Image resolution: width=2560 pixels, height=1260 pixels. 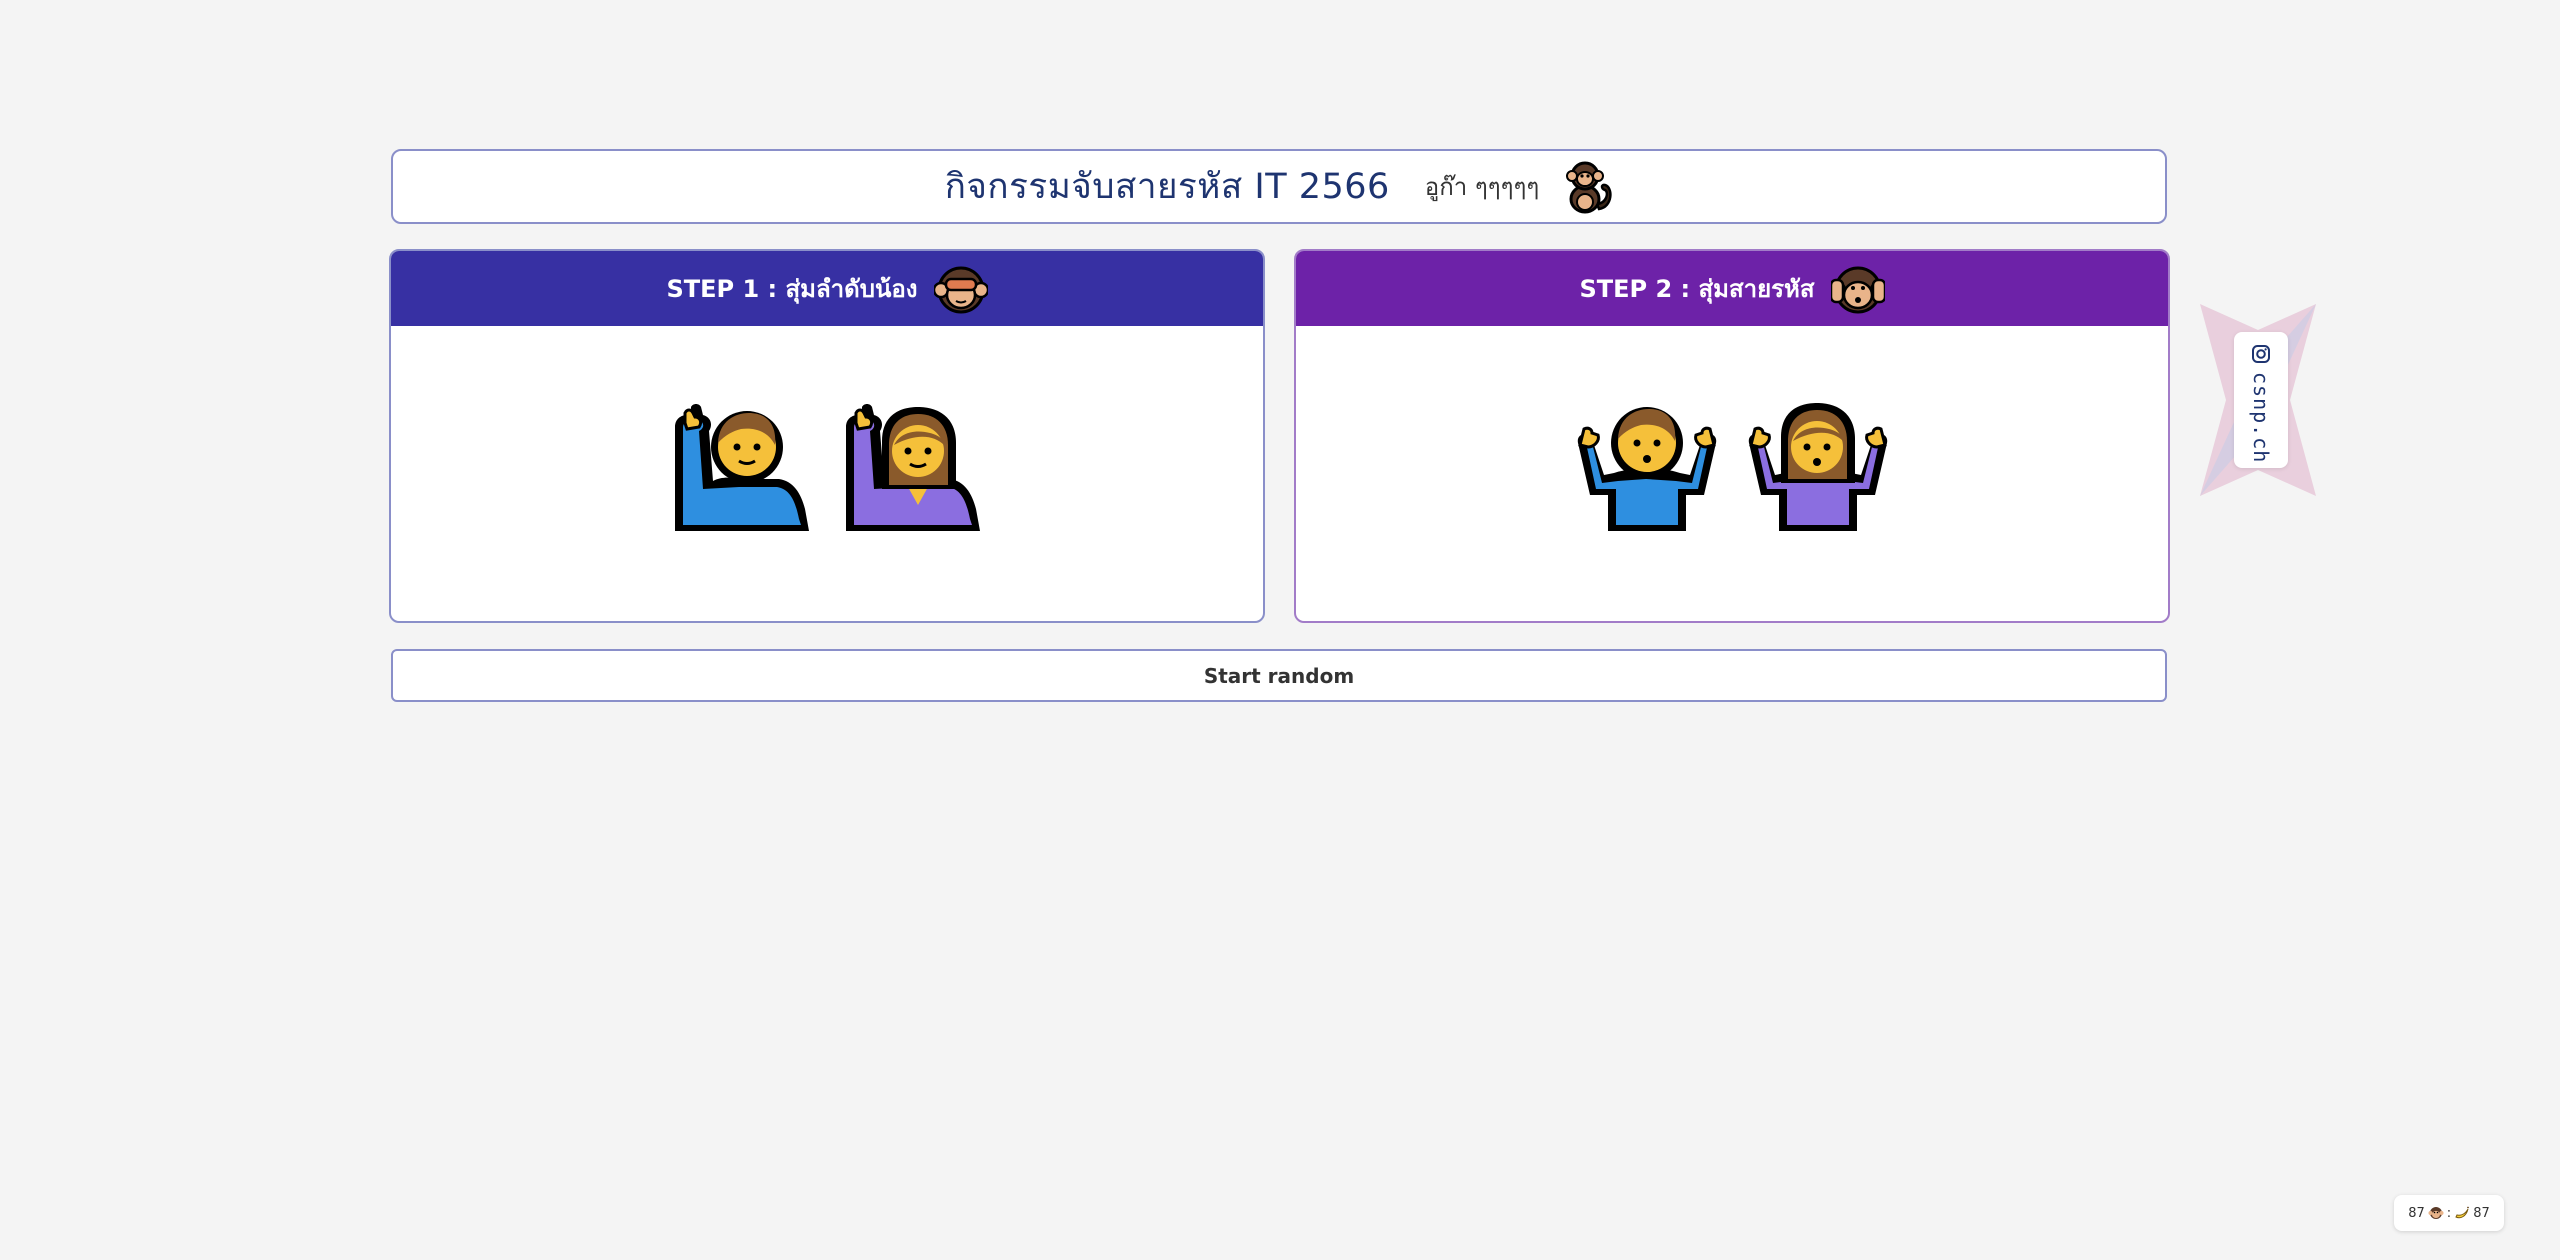 I want to click on instagram-card: csnp.ch, so click(x=2261, y=400).